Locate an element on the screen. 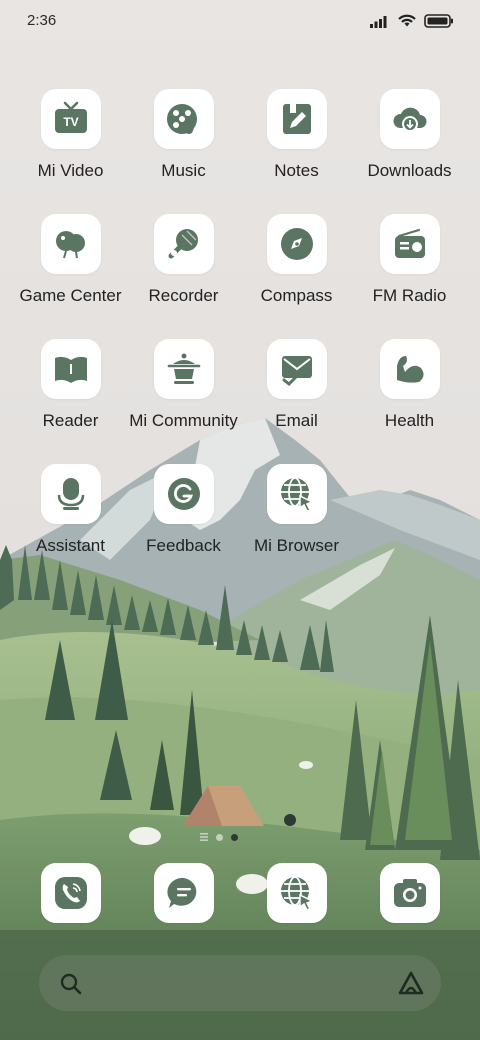 Image resolution: width=480 pixels, height=1040 pixels. app-label: Recorder is located at coordinates (183, 295).